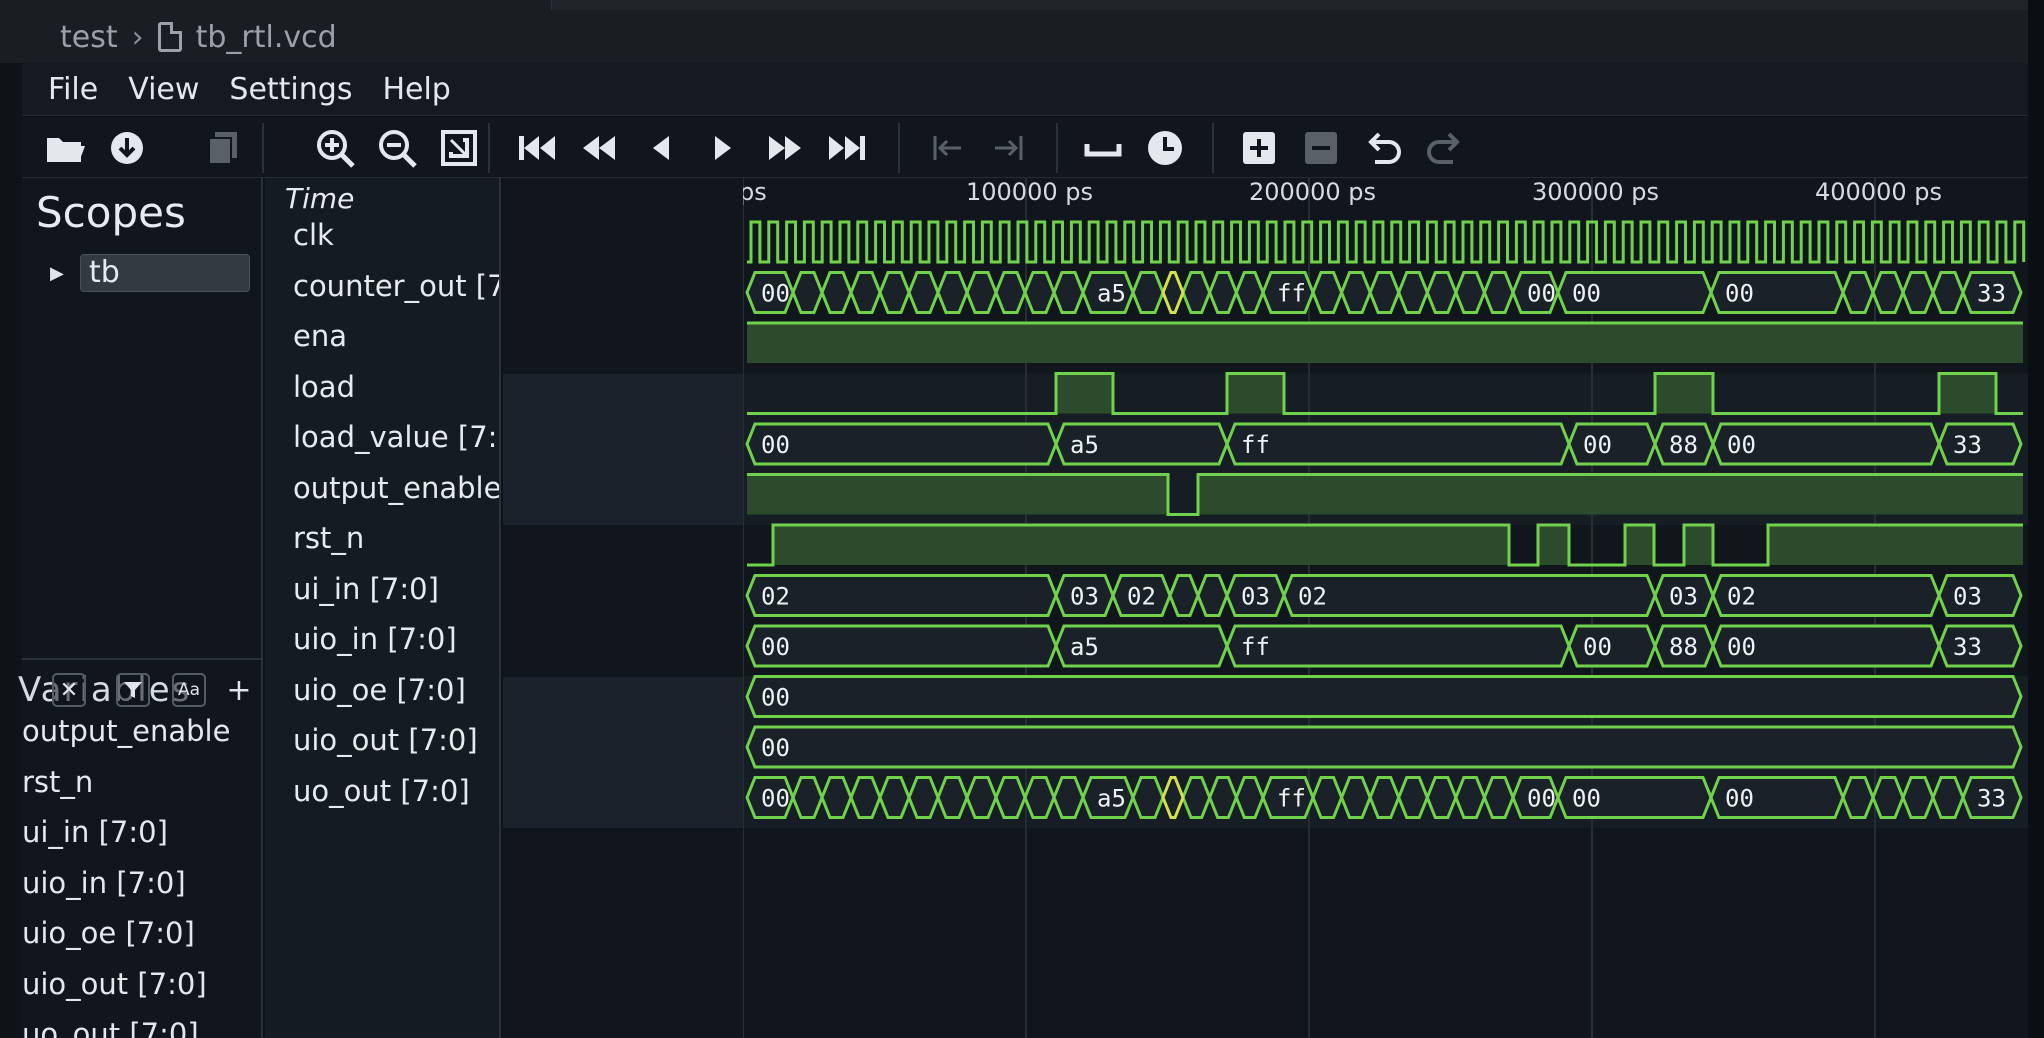 The width and height of the screenshot is (2044, 1038). What do you see at coordinates (416, 89) in the screenshot?
I see `menu-help: Help` at bounding box center [416, 89].